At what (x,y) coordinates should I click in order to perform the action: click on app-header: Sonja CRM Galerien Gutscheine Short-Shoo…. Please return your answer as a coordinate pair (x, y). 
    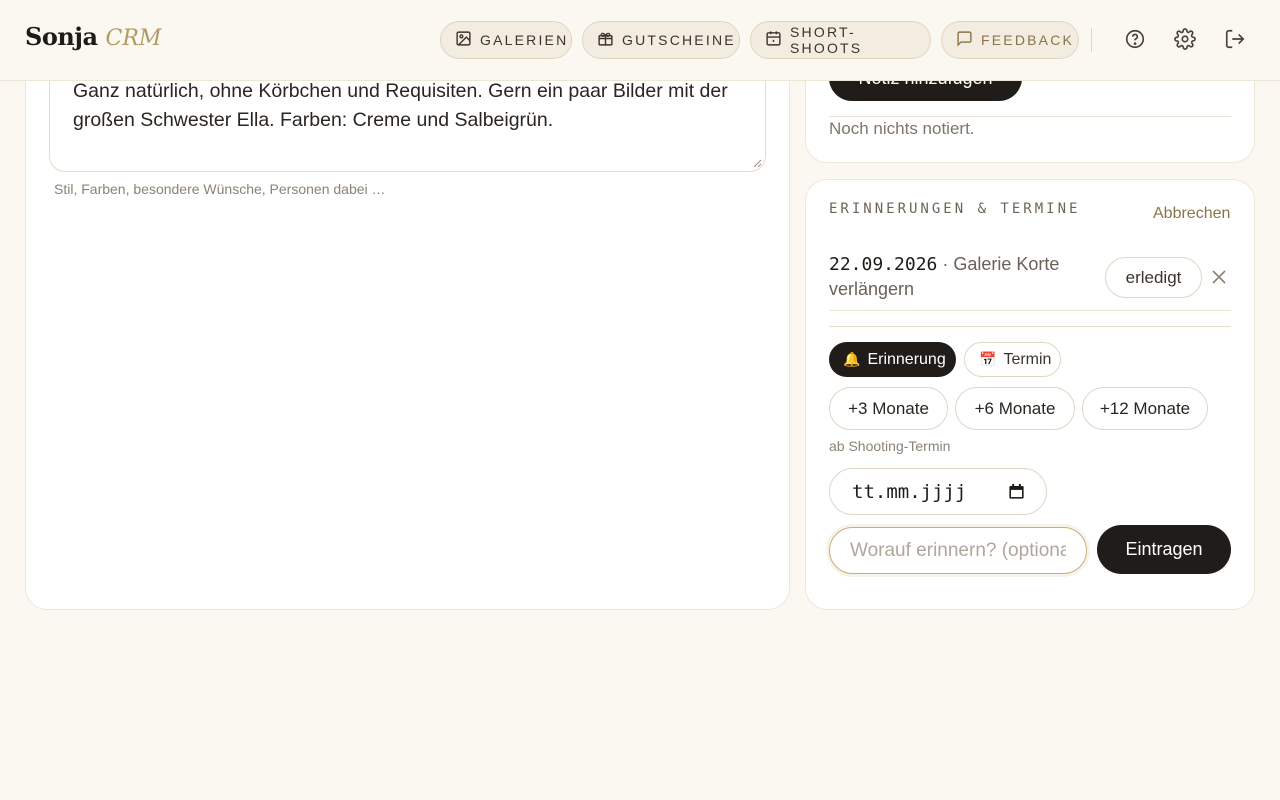
    Looking at the image, I should click on (640, 40).